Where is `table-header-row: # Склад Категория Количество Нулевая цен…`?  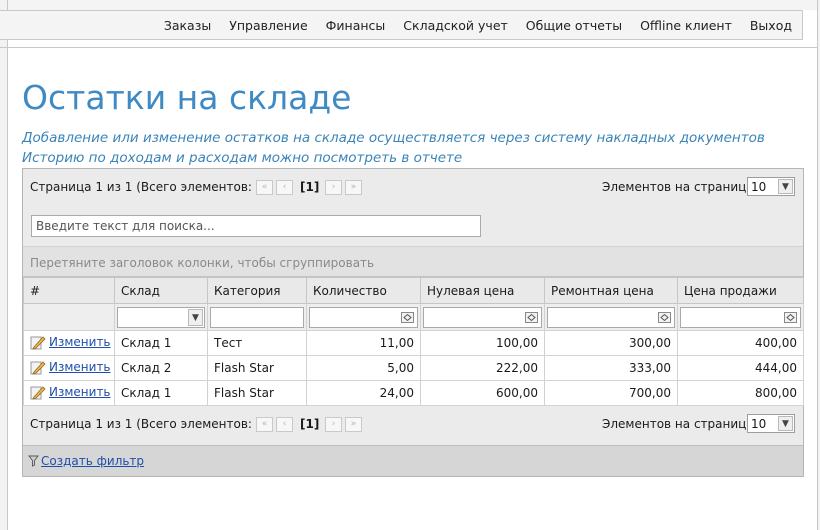 table-header-row: # Склад Категория Количество Нулевая цен… is located at coordinates (413, 290).